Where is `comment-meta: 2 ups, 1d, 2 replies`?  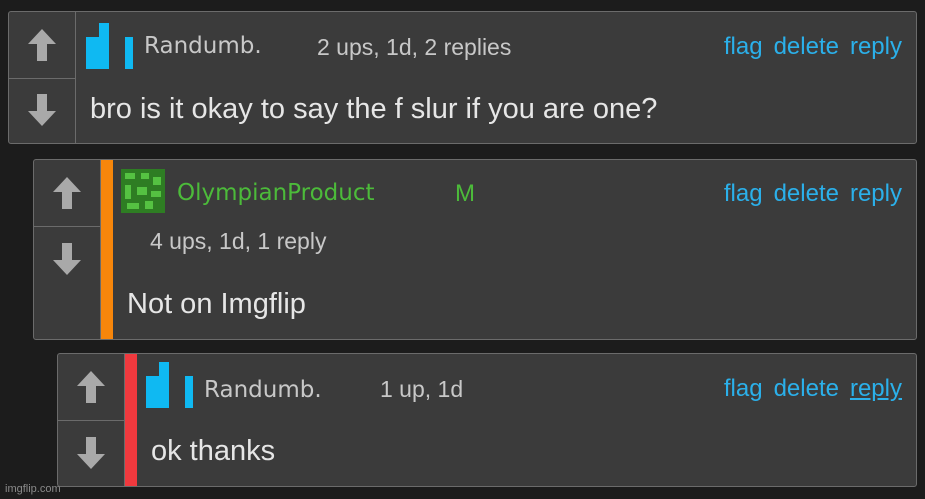 comment-meta: 2 ups, 1d, 2 replies is located at coordinates (414, 47).